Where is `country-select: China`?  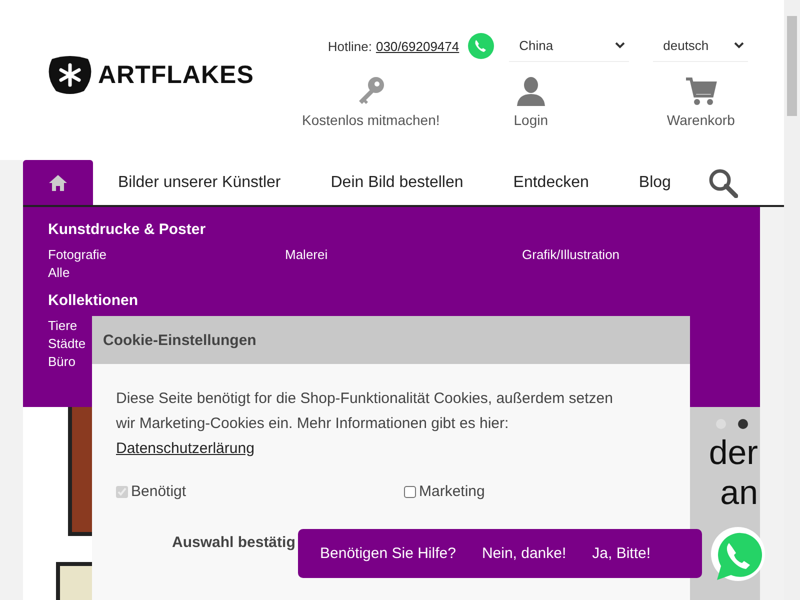
country-select: China is located at coordinates (569, 46).